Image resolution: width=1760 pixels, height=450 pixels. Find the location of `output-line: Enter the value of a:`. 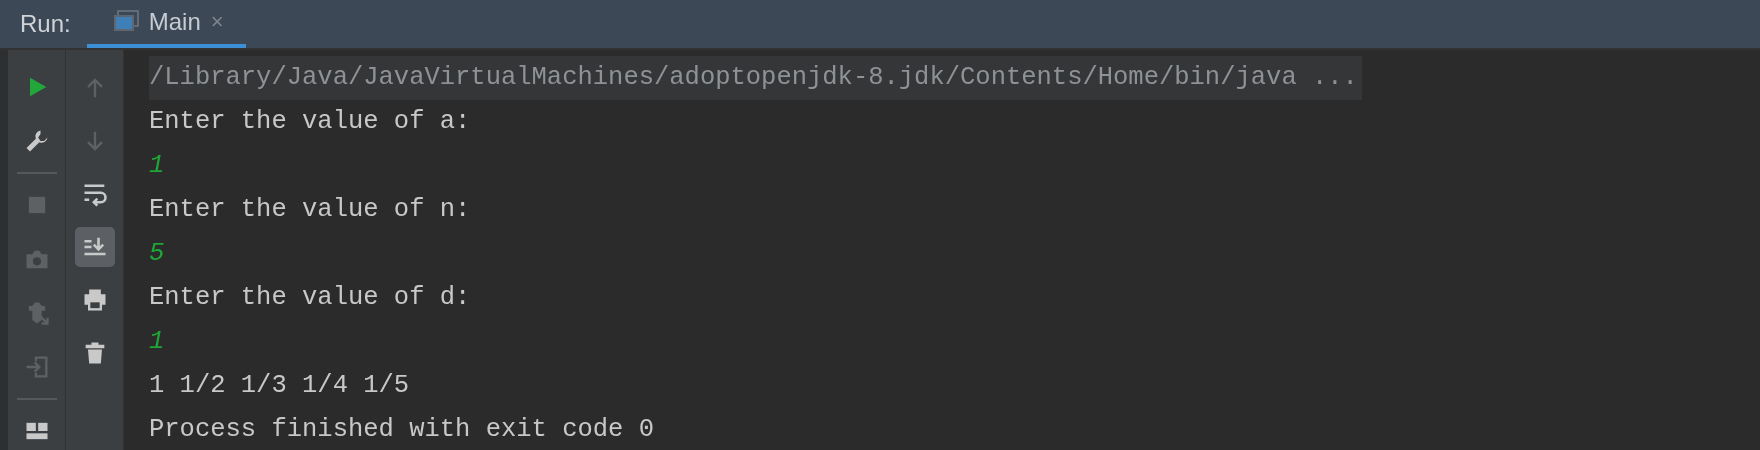

output-line: Enter the value of a: is located at coordinates (310, 122).